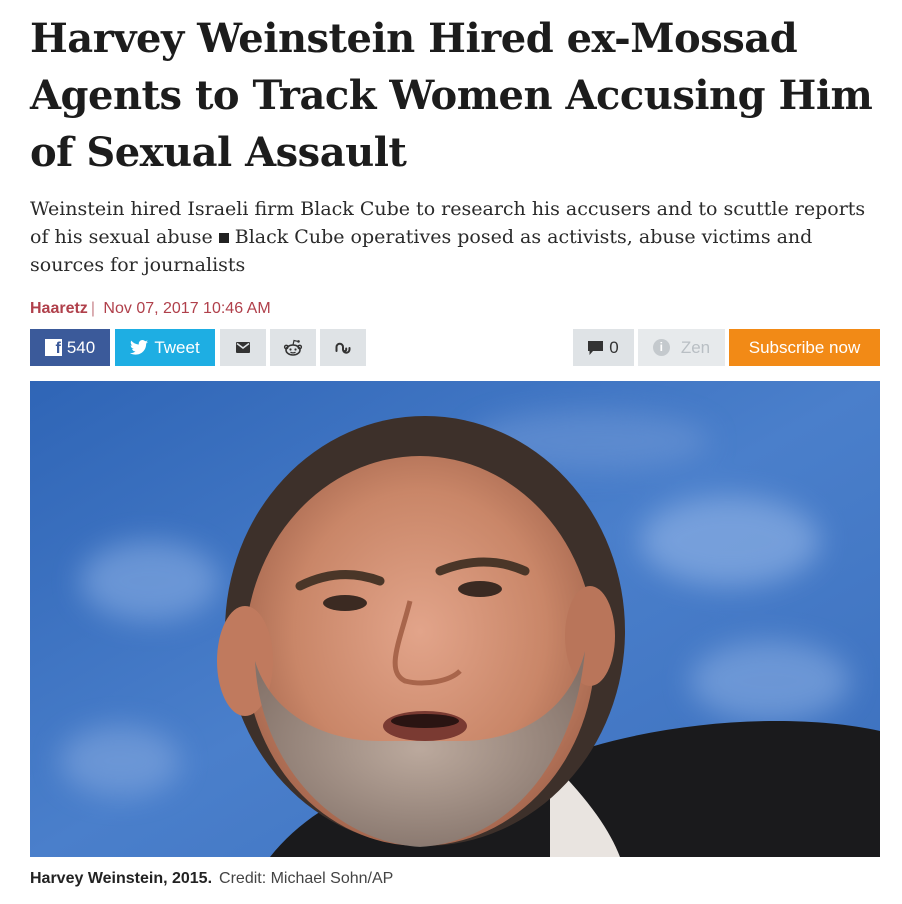  I want to click on envelope-icon, so click(243, 347).